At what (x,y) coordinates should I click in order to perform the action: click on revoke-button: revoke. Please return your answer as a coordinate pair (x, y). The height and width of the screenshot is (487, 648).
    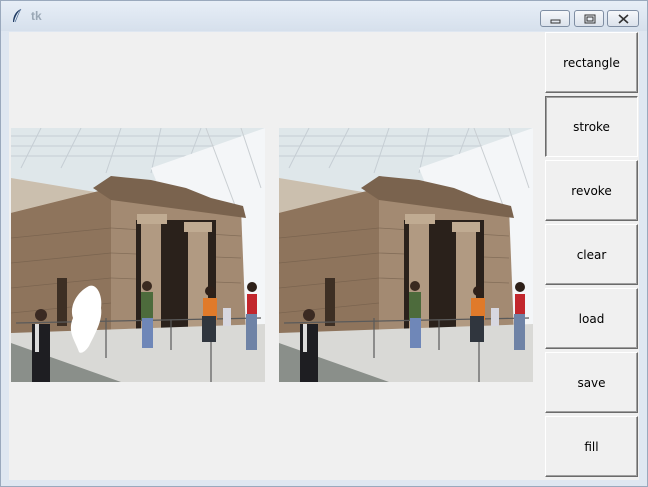
    Looking at the image, I should click on (591, 190).